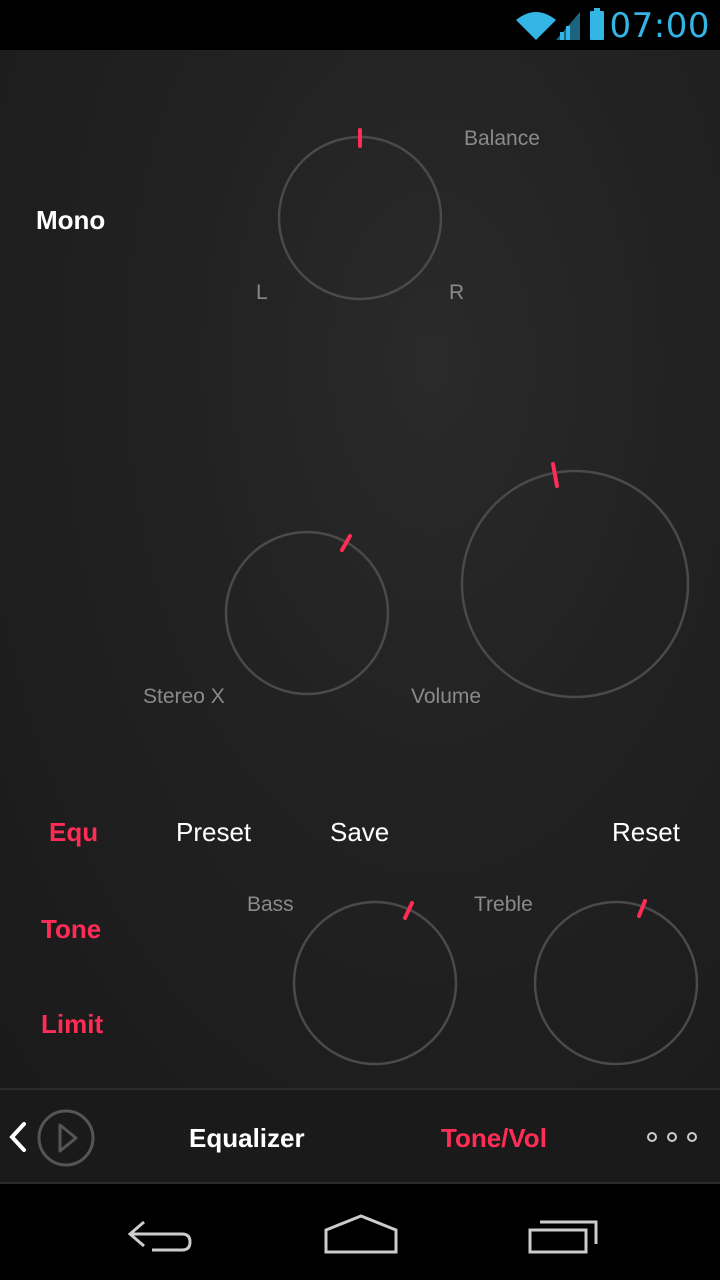  I want to click on preset-button: Preset, so click(213, 832).